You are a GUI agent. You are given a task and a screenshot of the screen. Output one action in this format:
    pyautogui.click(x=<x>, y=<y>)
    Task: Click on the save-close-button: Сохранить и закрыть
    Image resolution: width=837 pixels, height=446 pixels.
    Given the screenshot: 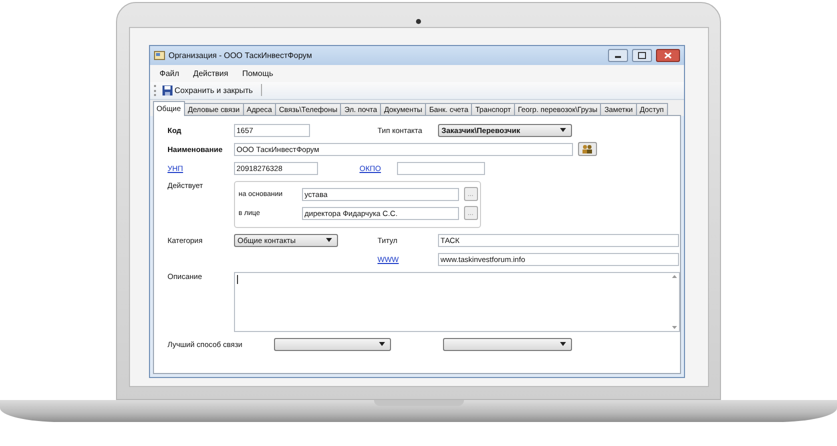 What is the action you would take?
    pyautogui.click(x=207, y=90)
    